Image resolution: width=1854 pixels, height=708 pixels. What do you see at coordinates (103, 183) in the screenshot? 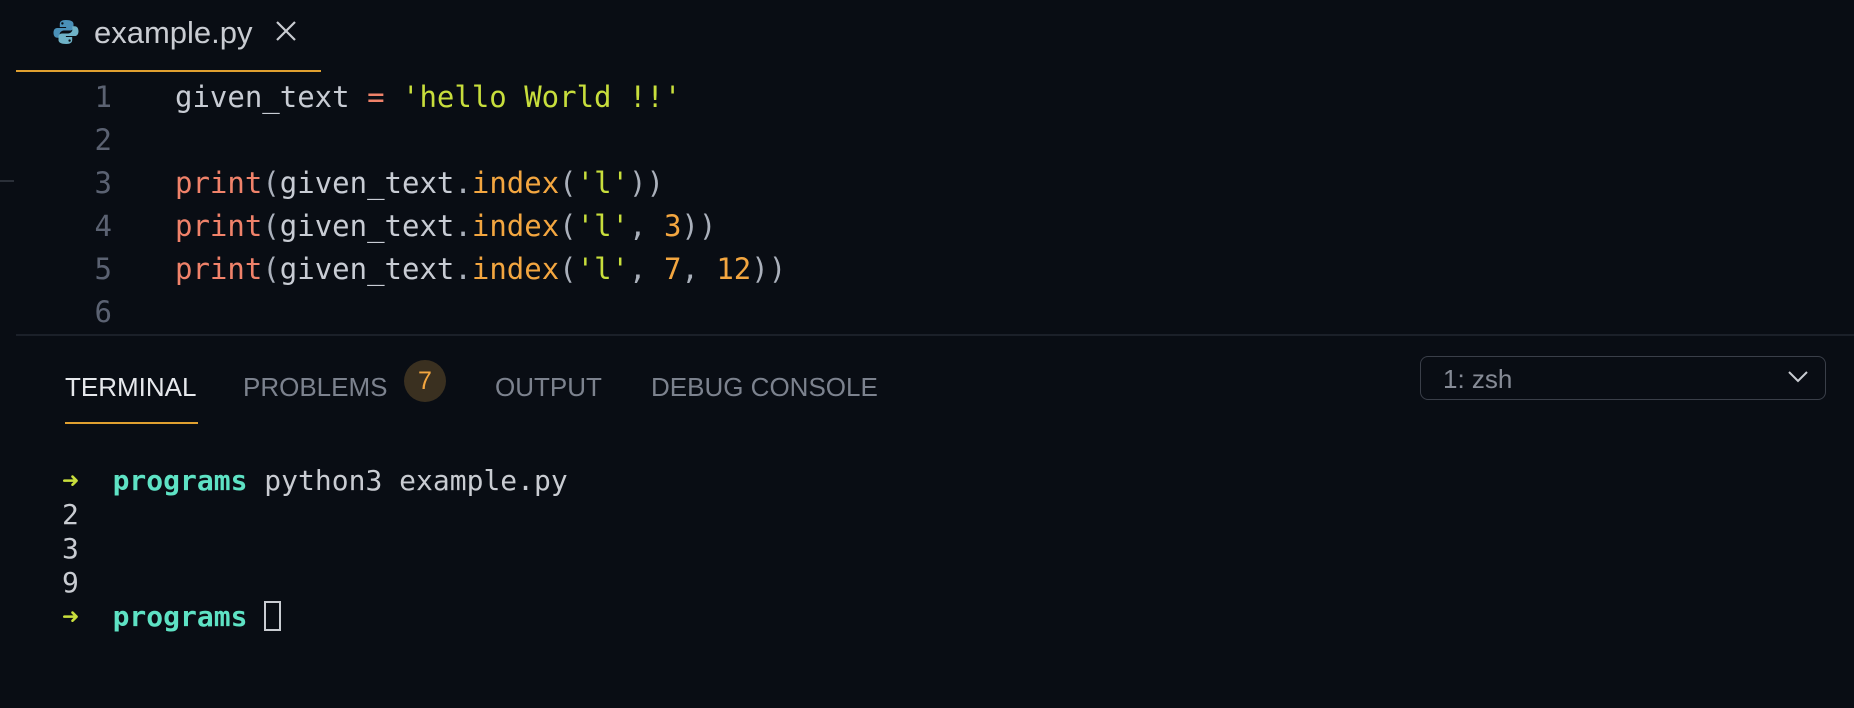
I see `line-number: 3` at bounding box center [103, 183].